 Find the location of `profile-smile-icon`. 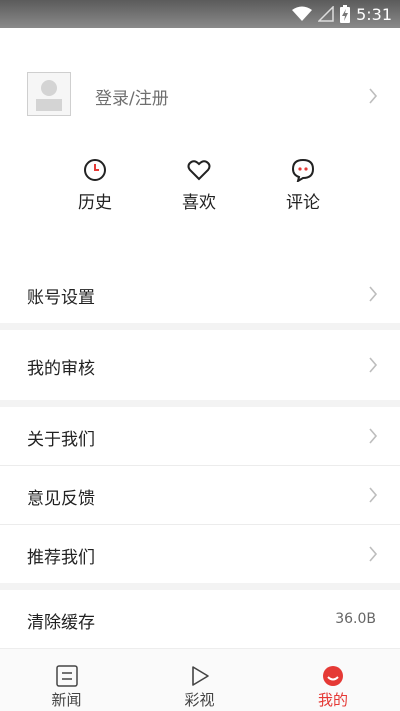

profile-smile-icon is located at coordinates (333, 676).